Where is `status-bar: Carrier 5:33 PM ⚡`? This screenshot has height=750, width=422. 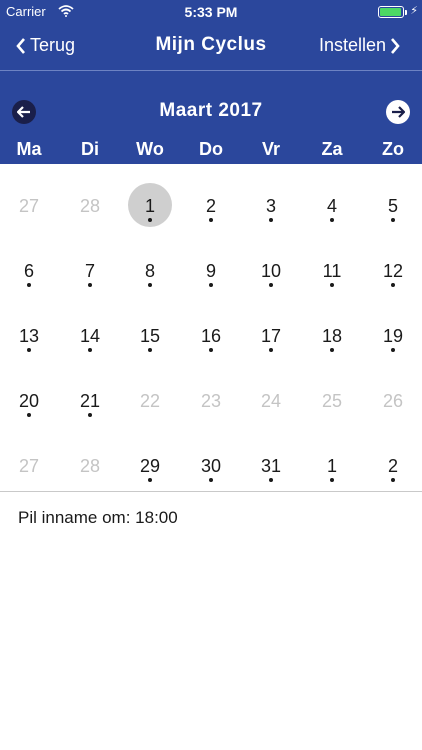 status-bar: Carrier 5:33 PM ⚡ is located at coordinates (211, 12).